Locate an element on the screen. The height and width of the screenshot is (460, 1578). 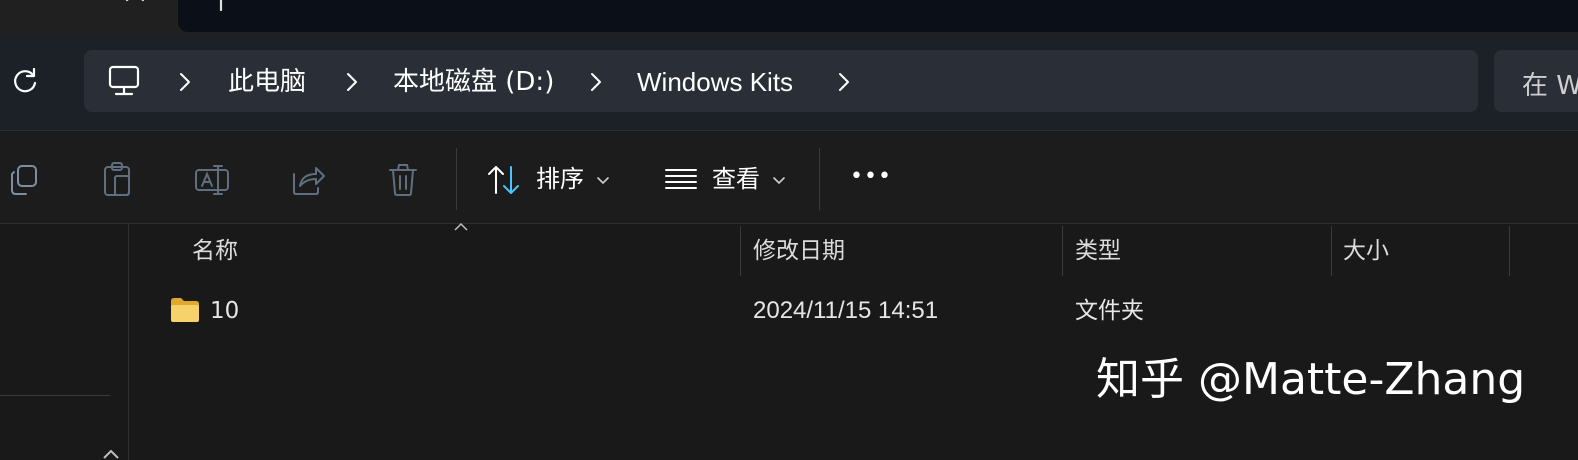
copy-icon is located at coordinates (24, 180).